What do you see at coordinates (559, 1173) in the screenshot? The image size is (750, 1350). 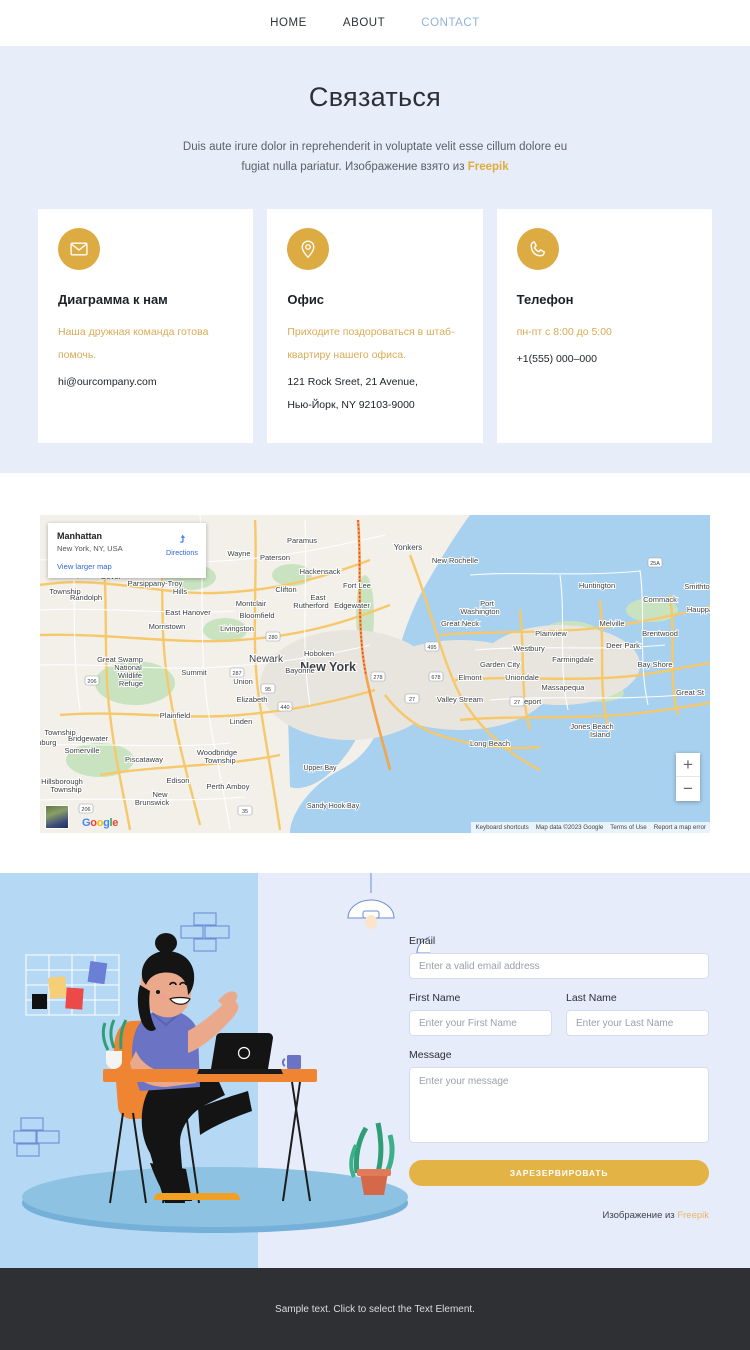 I see `reserve-submit-button: ЗАРЕЗЕРВИРОВАТЬ` at bounding box center [559, 1173].